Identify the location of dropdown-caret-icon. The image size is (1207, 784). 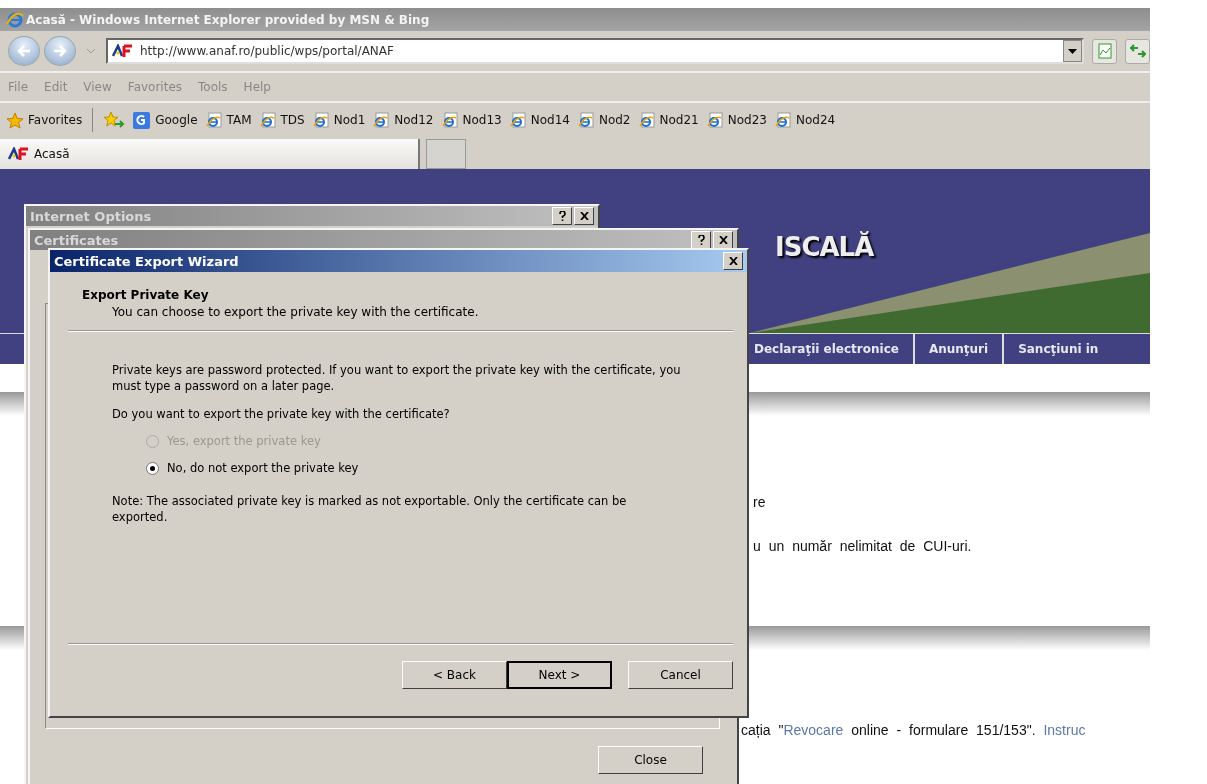
(91, 51).